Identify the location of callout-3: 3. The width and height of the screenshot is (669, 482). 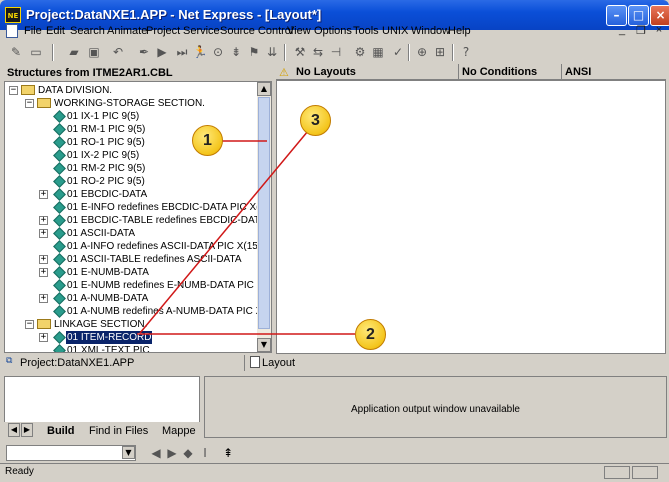
(315, 120).